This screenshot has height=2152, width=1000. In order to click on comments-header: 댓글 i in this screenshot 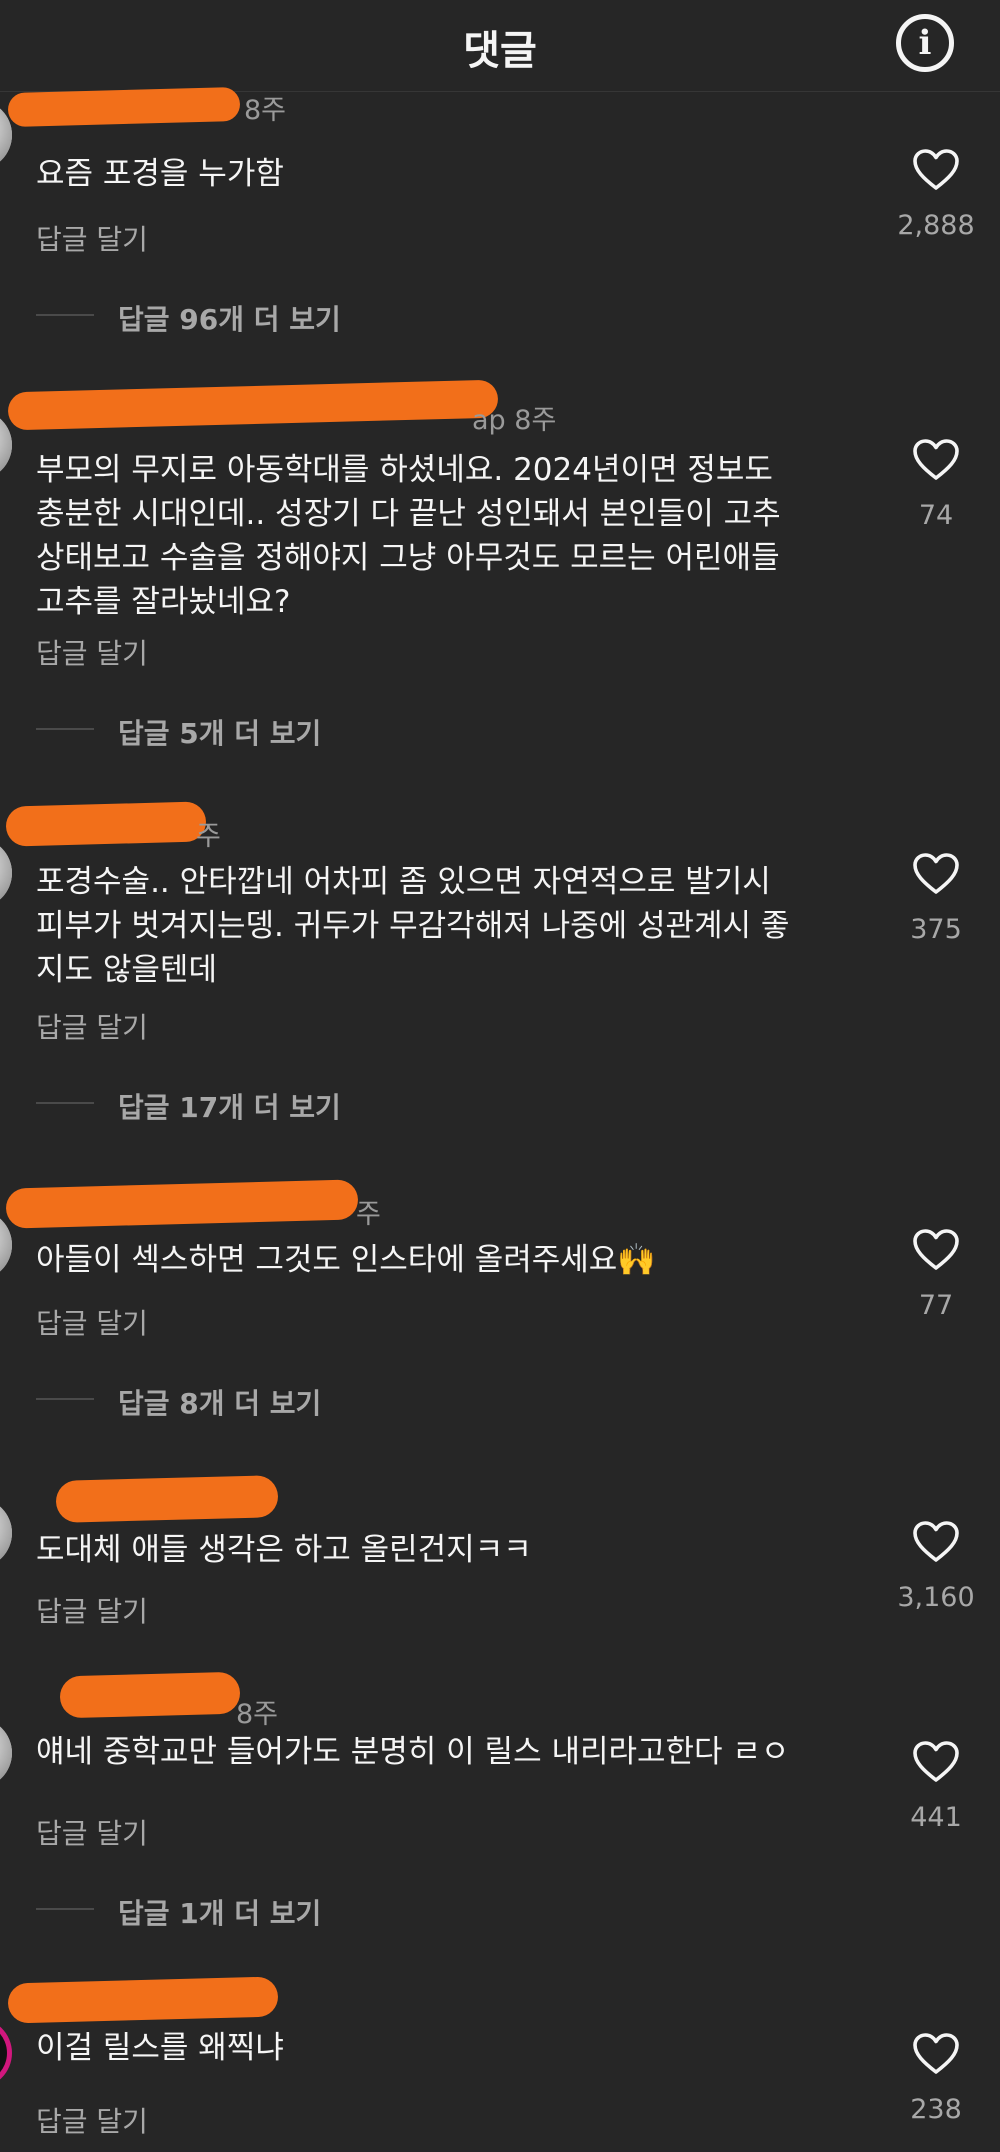, I will do `click(500, 46)`.